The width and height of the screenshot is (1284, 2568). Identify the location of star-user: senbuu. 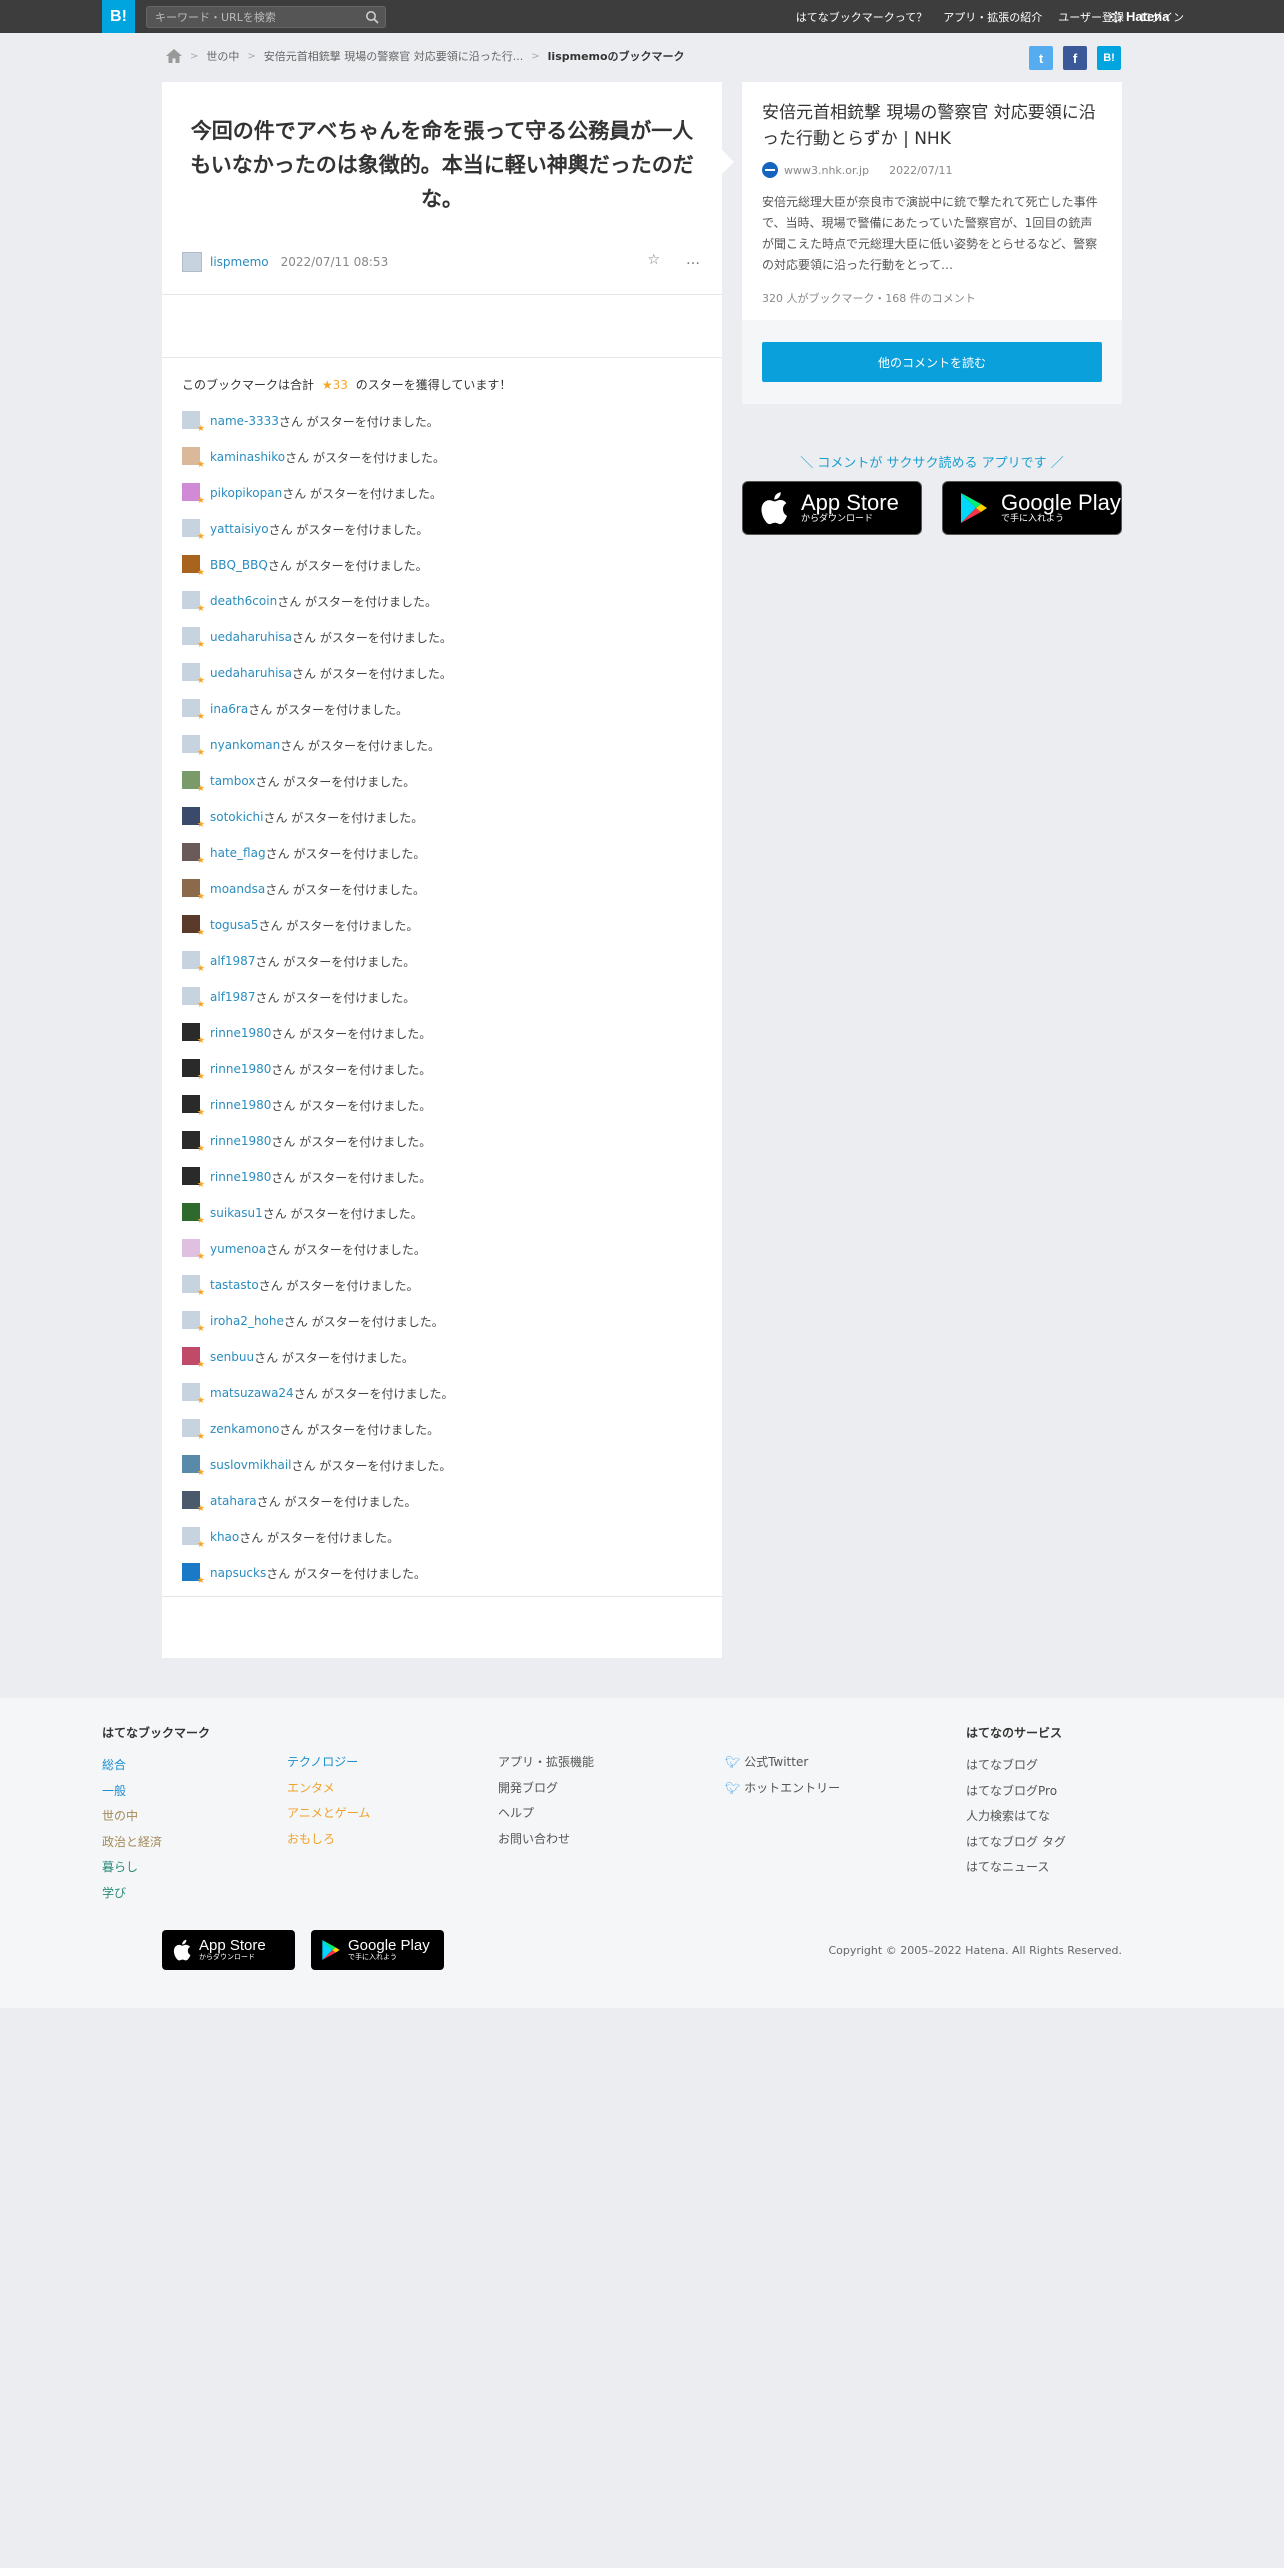
(232, 1357).